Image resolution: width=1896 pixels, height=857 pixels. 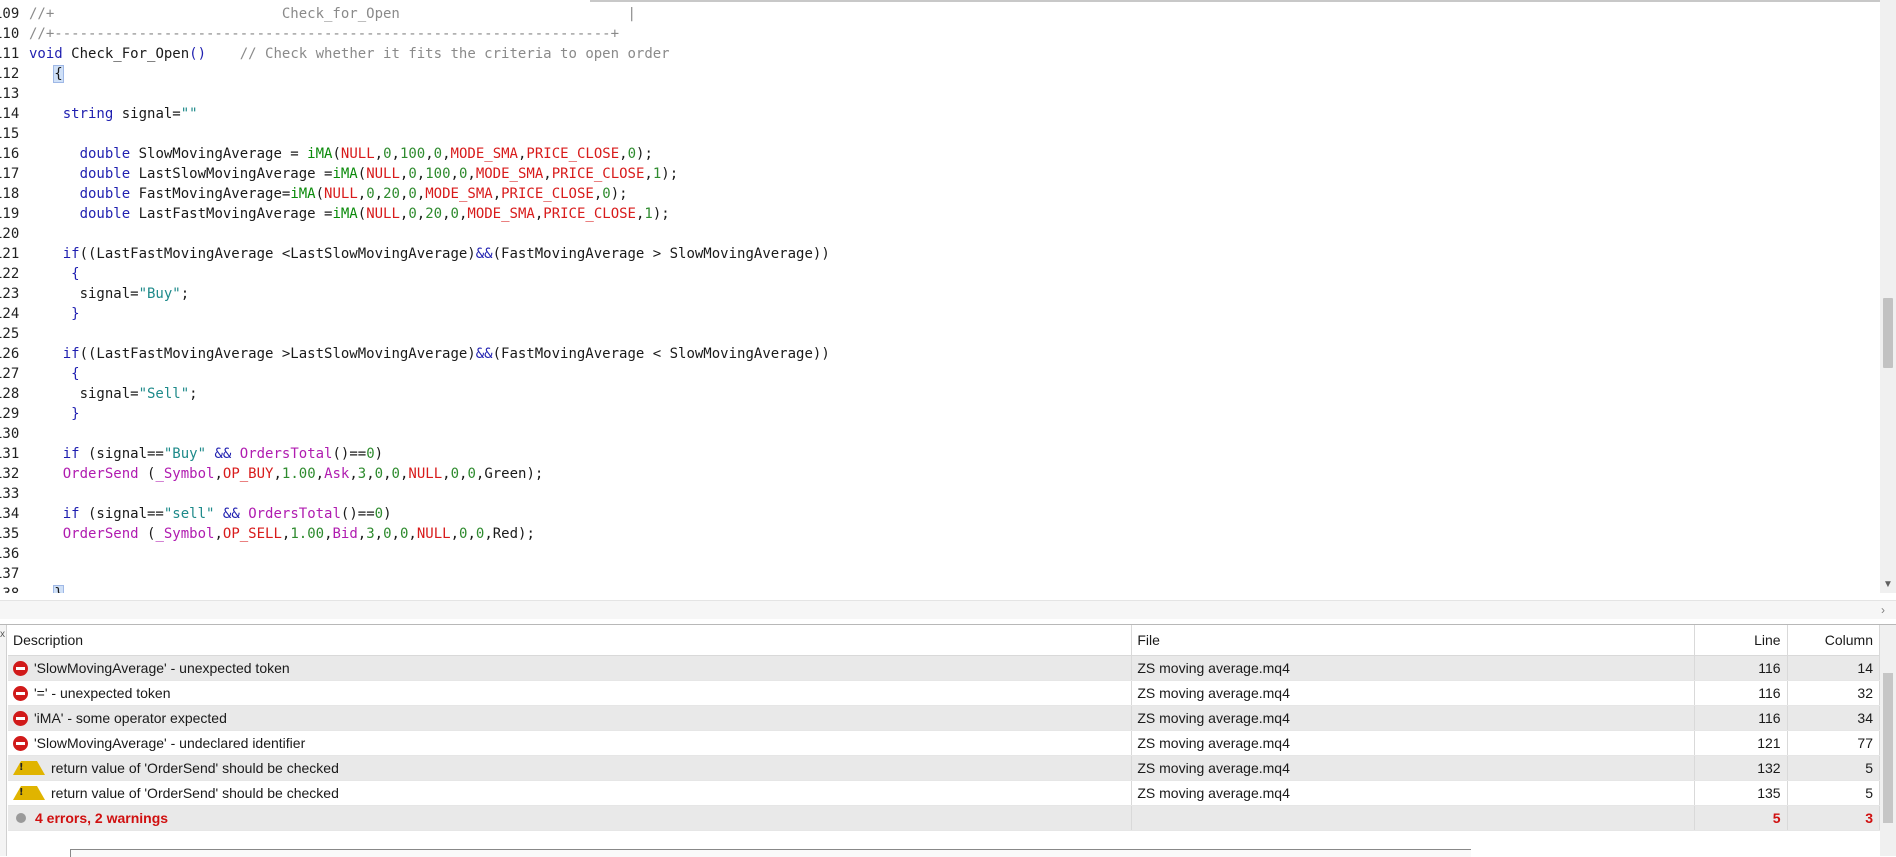 I want to click on error-list-header: Description File Line Column, so click(x=944, y=640).